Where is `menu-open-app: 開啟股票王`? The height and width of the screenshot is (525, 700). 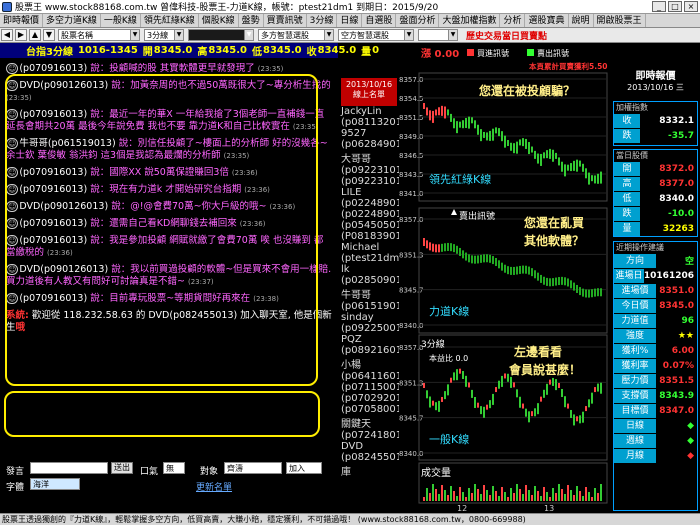
menu-open-app: 開啟股票王 is located at coordinates (620, 20).